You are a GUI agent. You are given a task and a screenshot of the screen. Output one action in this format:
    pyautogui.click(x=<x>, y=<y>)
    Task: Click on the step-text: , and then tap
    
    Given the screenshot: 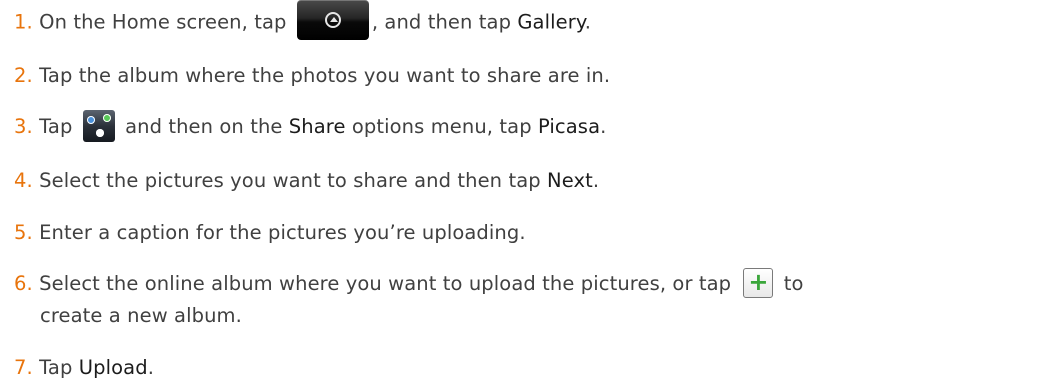 What is the action you would take?
    pyautogui.click(x=444, y=22)
    